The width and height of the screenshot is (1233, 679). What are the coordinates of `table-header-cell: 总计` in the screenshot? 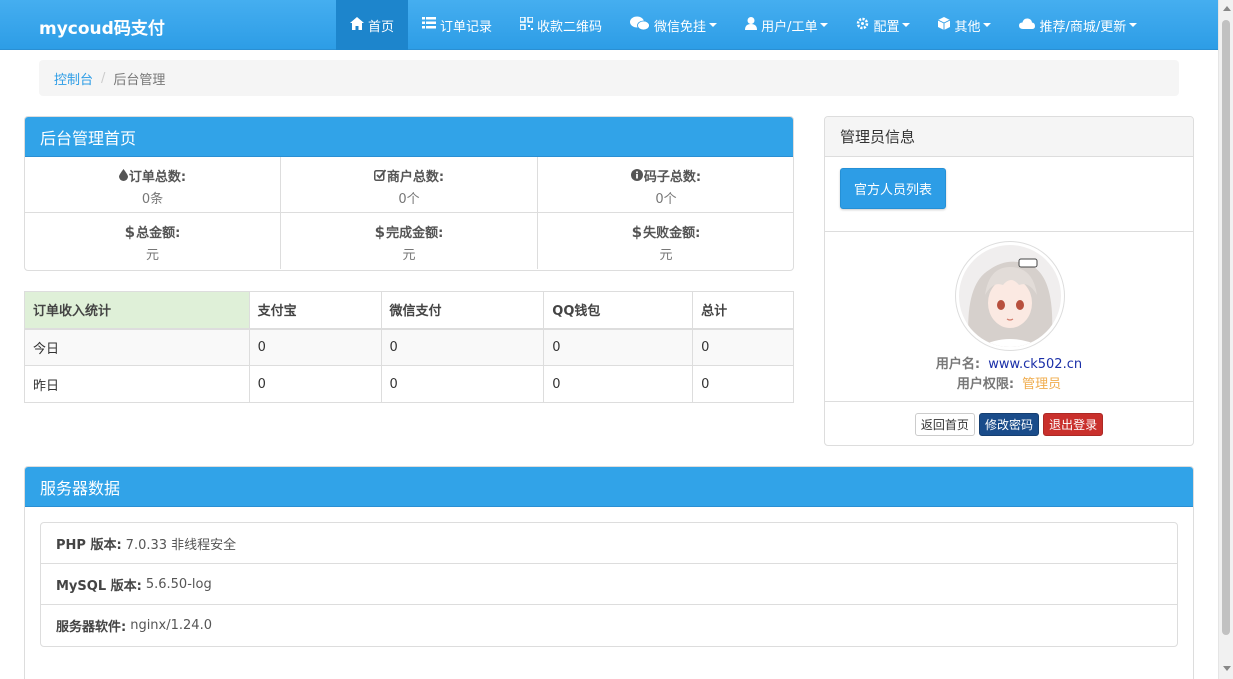 It's located at (743, 310).